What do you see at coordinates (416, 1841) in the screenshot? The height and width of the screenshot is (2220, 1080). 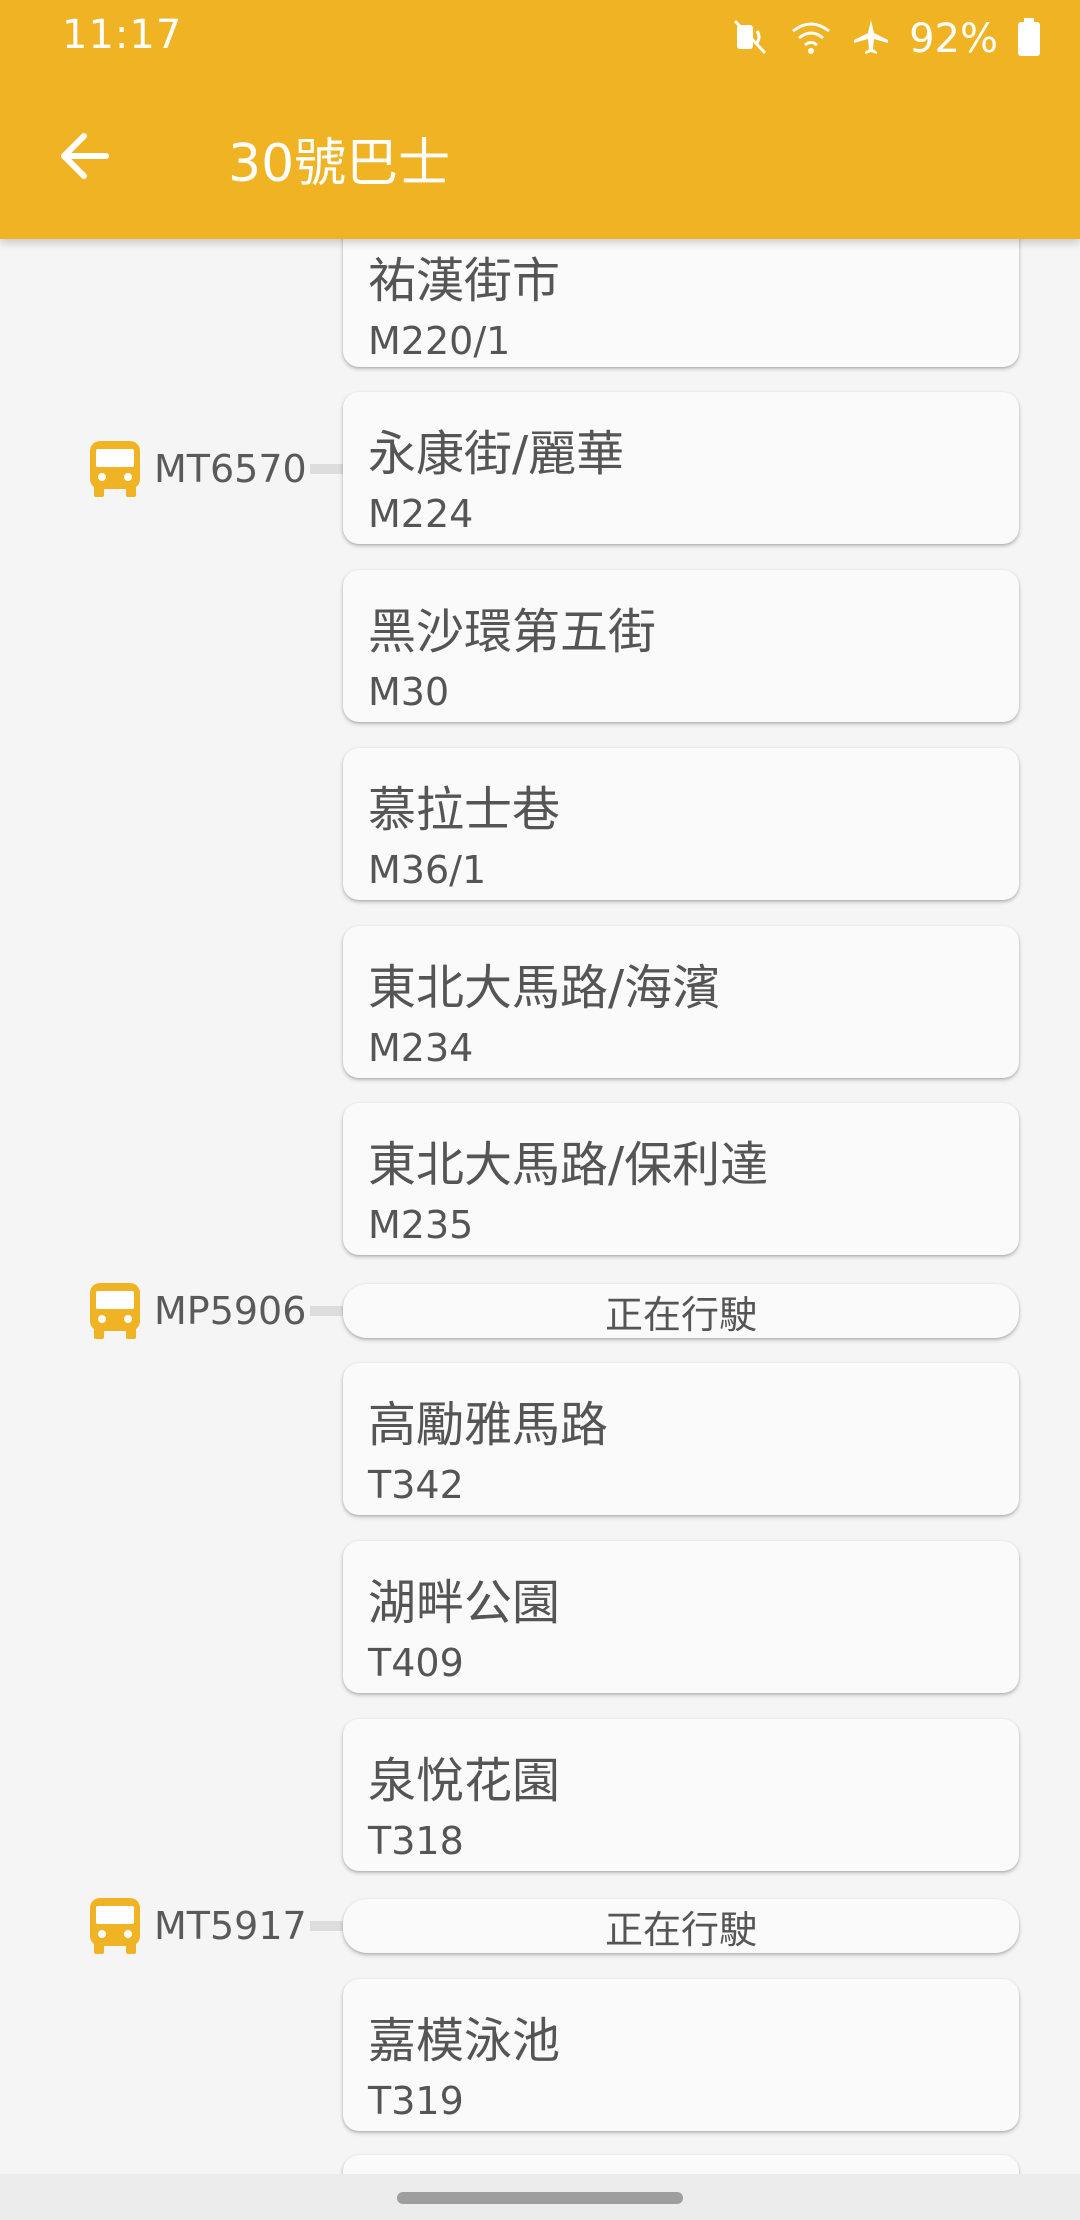 I see `stop-code: T318` at bounding box center [416, 1841].